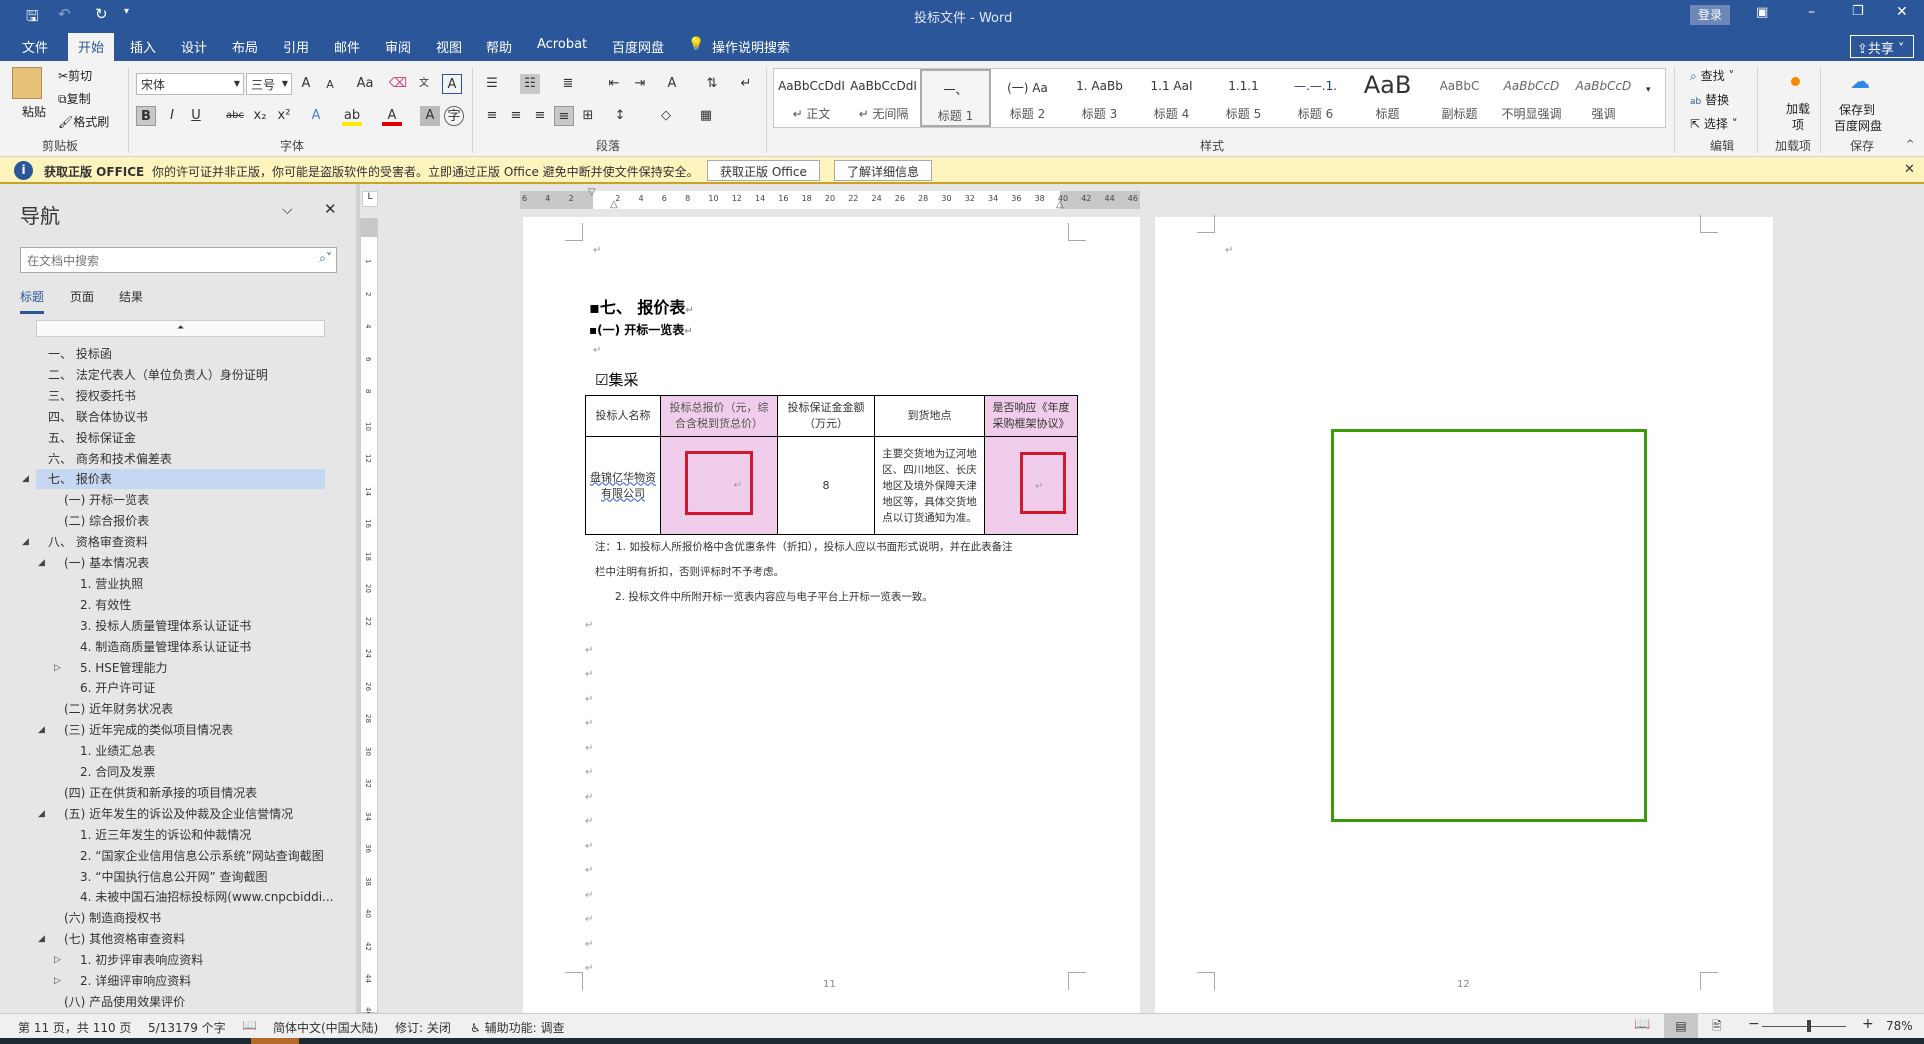 Image resolution: width=1924 pixels, height=1044 pixels. Describe the element at coordinates (146, 116) in the screenshot. I see `bold-button: B` at that location.